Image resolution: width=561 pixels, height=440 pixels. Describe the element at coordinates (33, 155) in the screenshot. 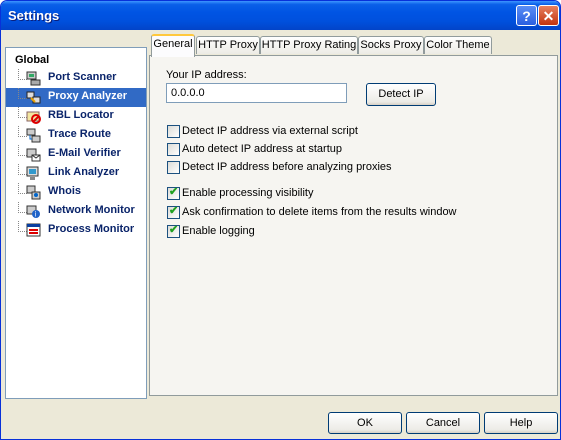

I see `email-verifier-icon` at that location.